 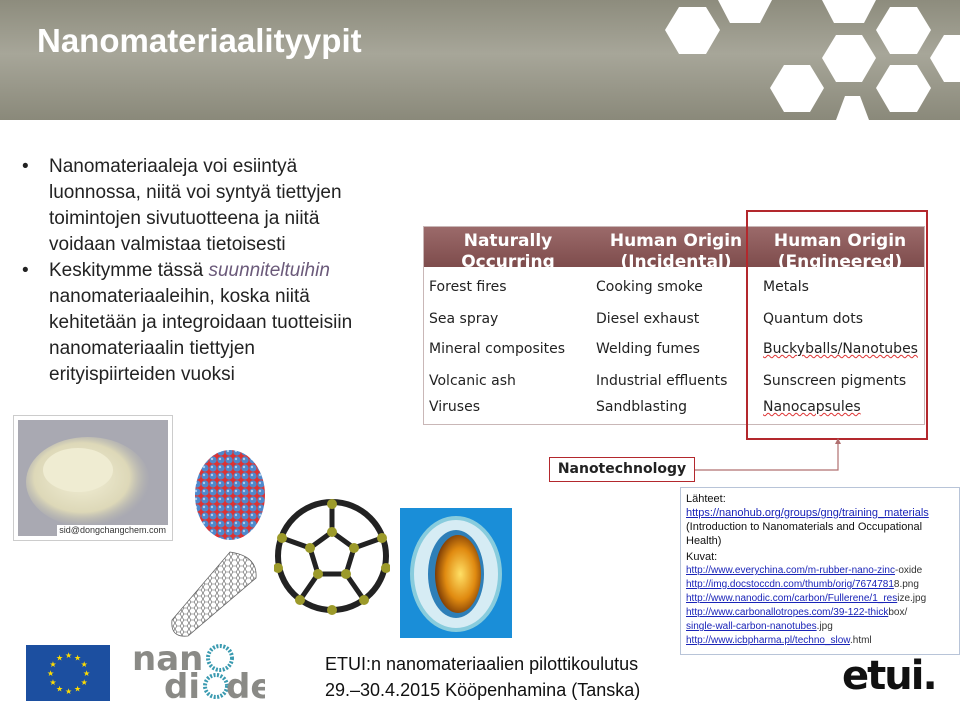 What do you see at coordinates (812, 60) in the screenshot?
I see `hexagon-decoration` at bounding box center [812, 60].